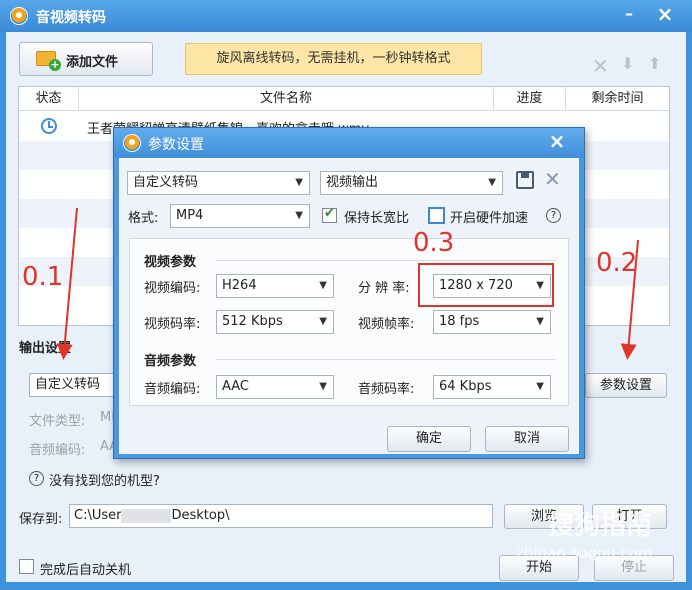  I want to click on watermark-logo-text: 搜狗指南, so click(600, 526).